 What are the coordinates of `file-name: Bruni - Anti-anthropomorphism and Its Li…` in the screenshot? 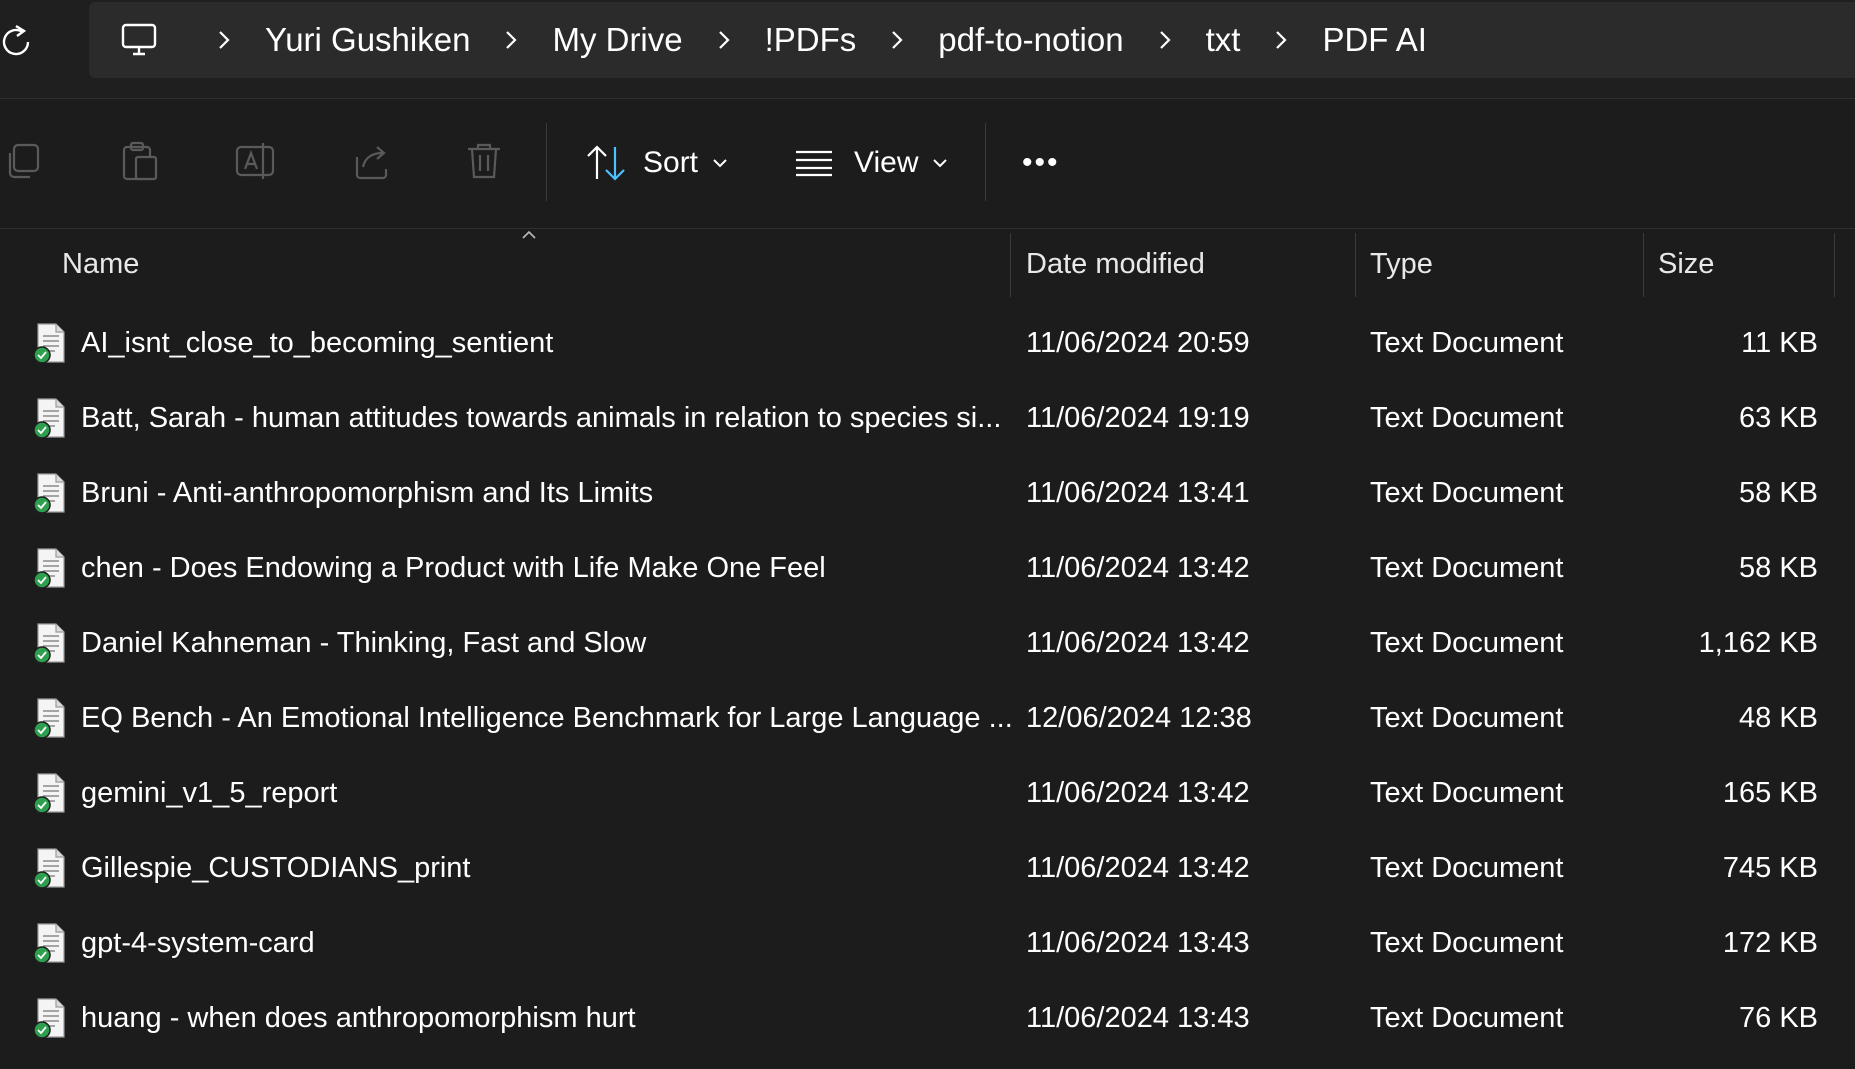 It's located at (367, 493).